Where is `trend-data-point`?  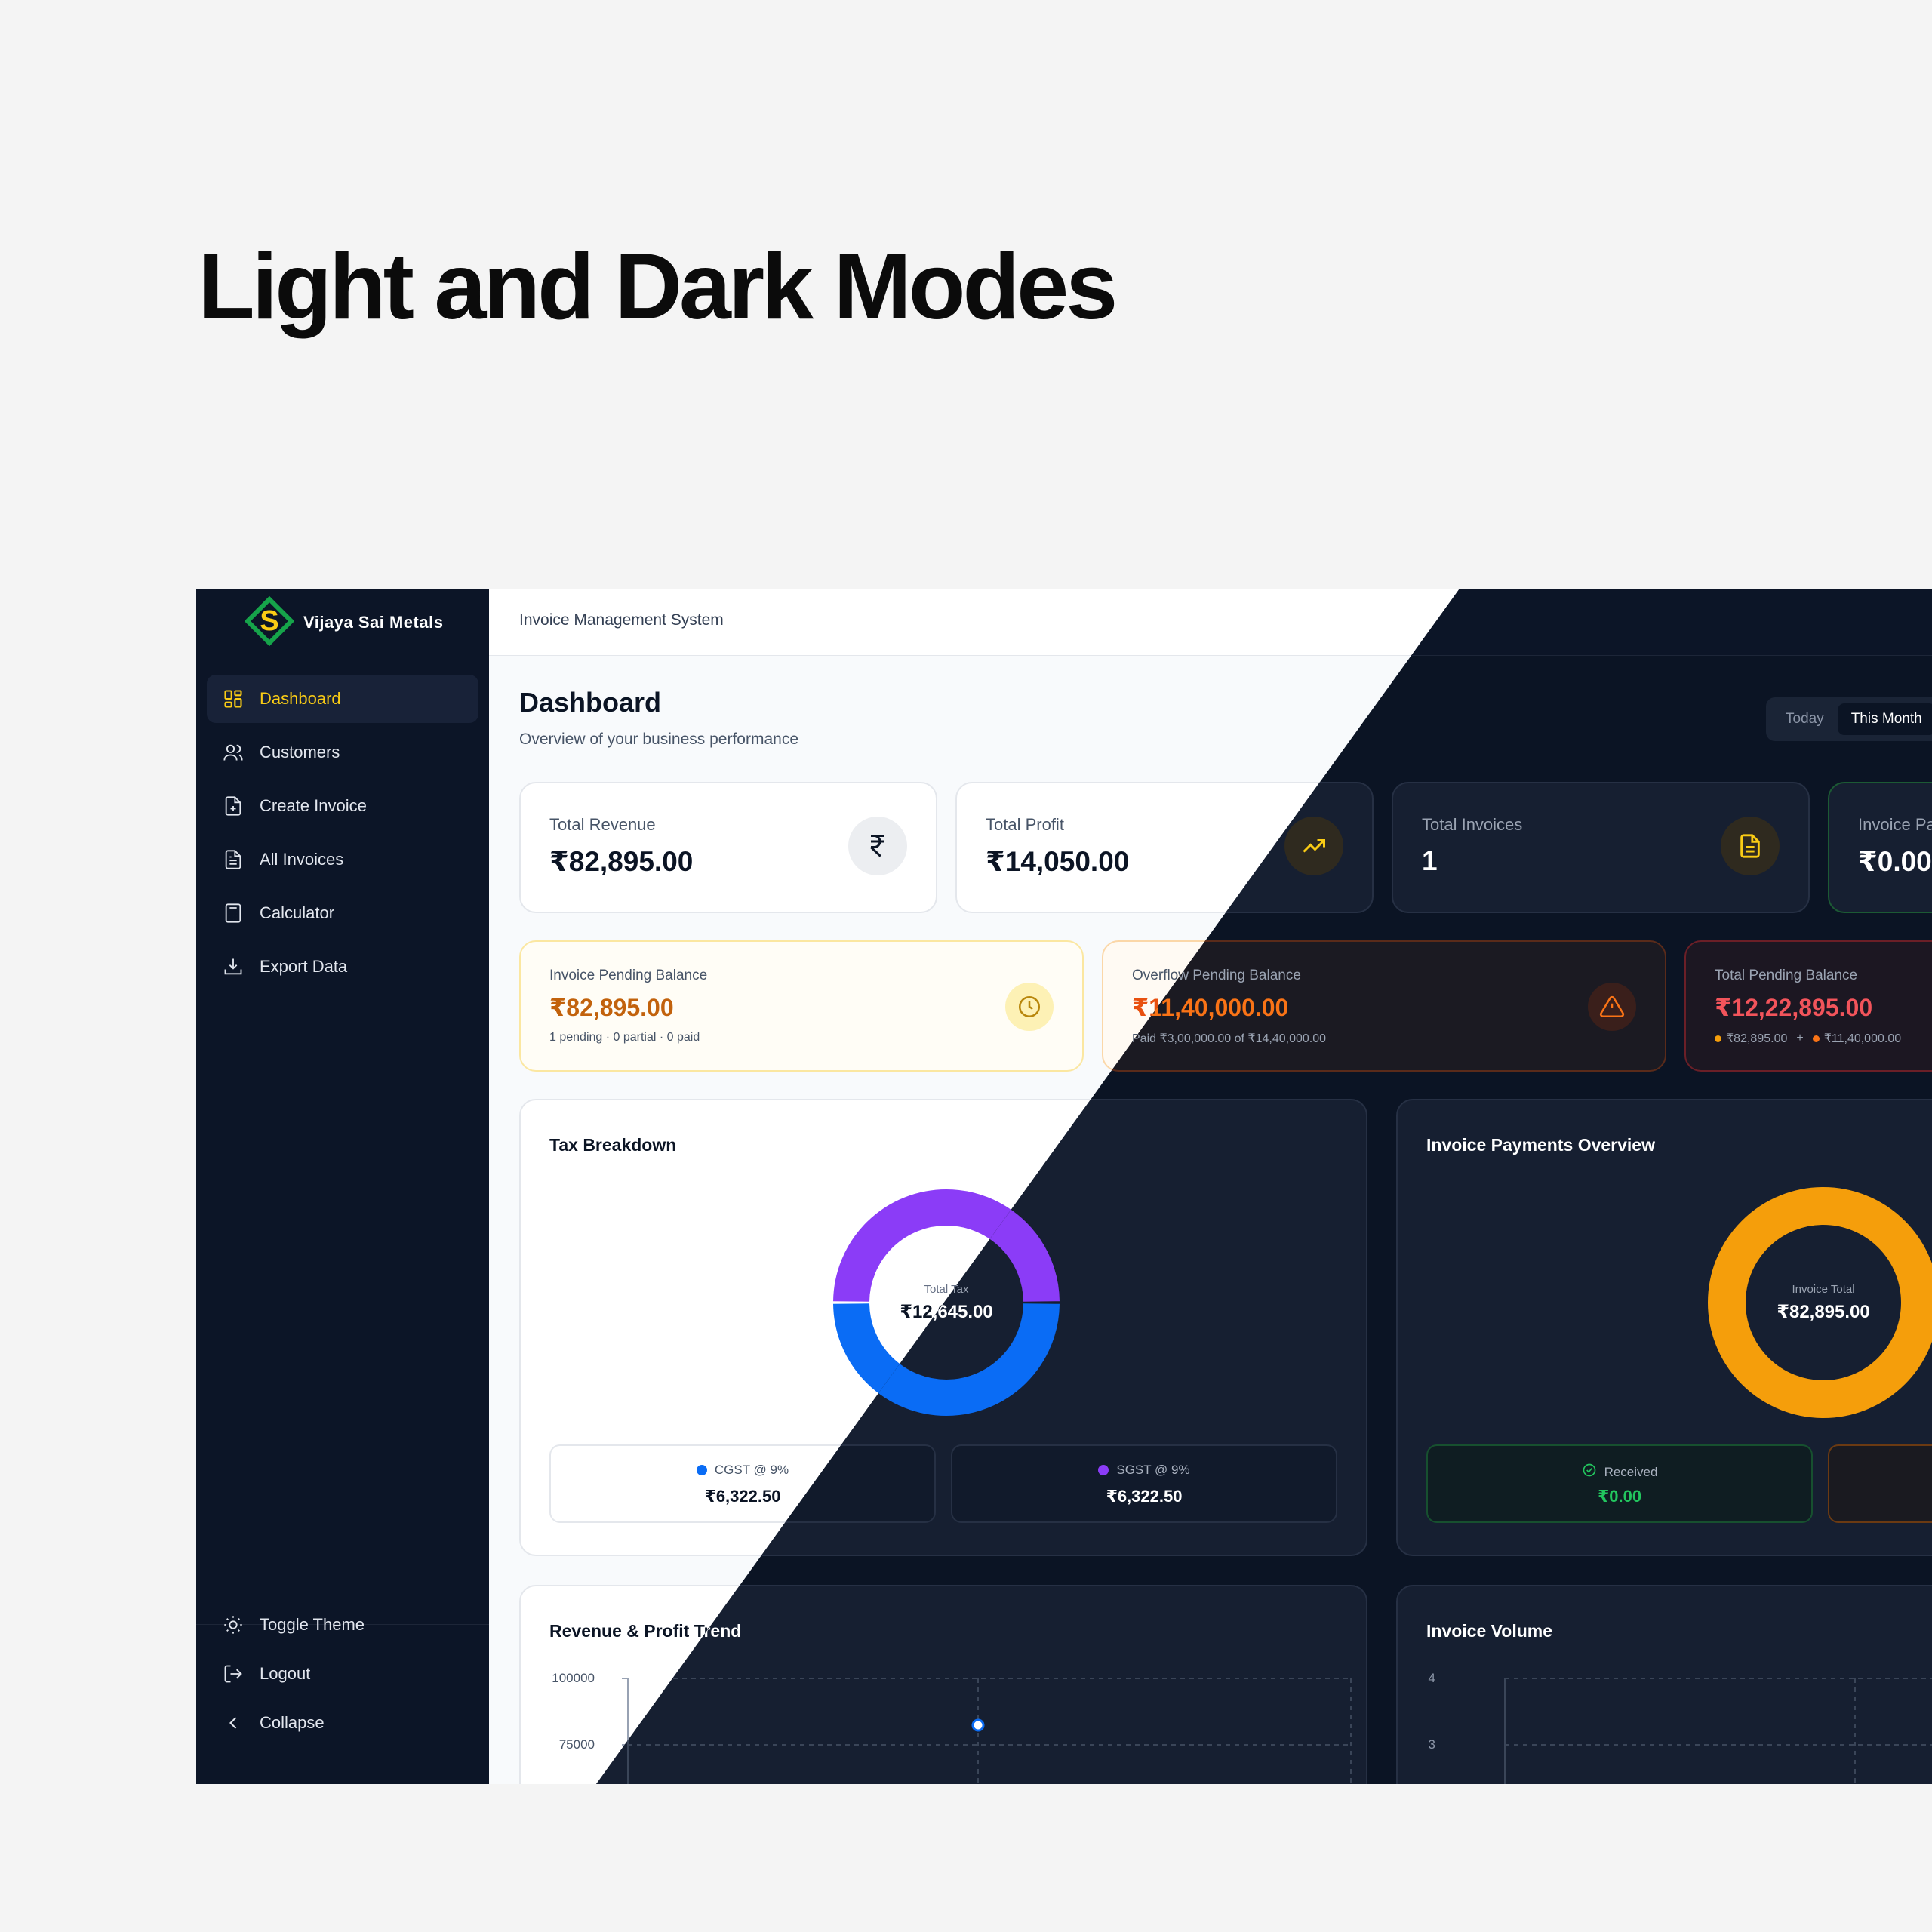
trend-data-point is located at coordinates (978, 1725).